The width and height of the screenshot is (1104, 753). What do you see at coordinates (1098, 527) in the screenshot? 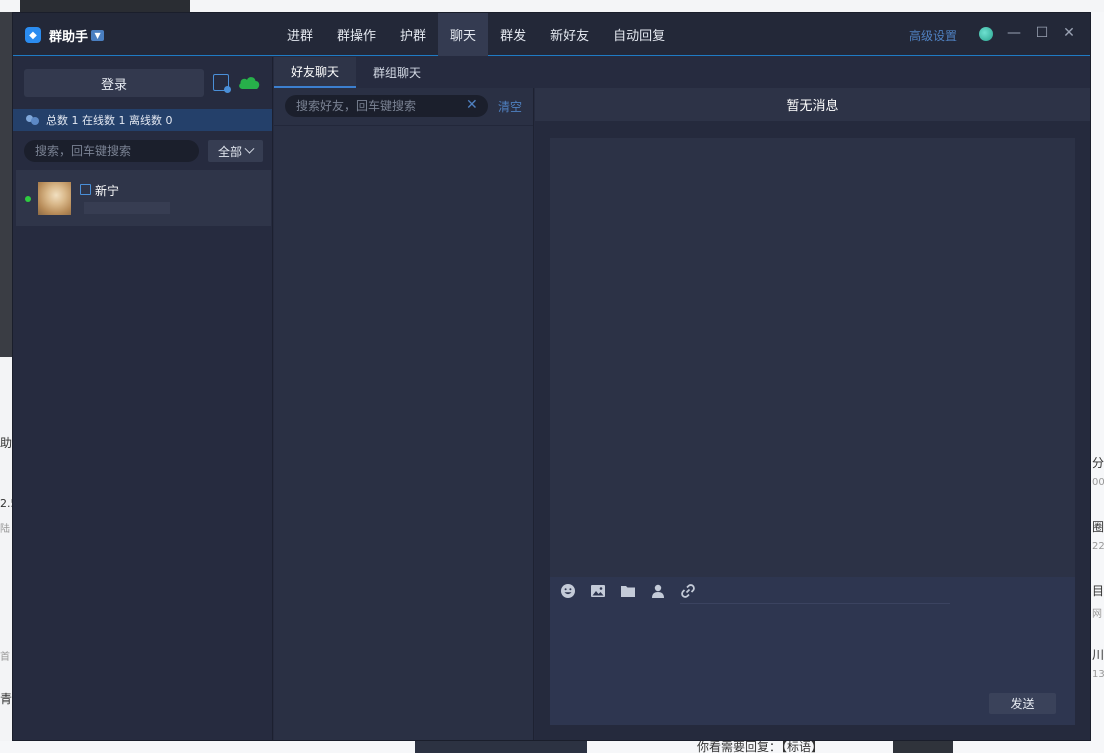
I see `background-text: 圈` at bounding box center [1098, 527].